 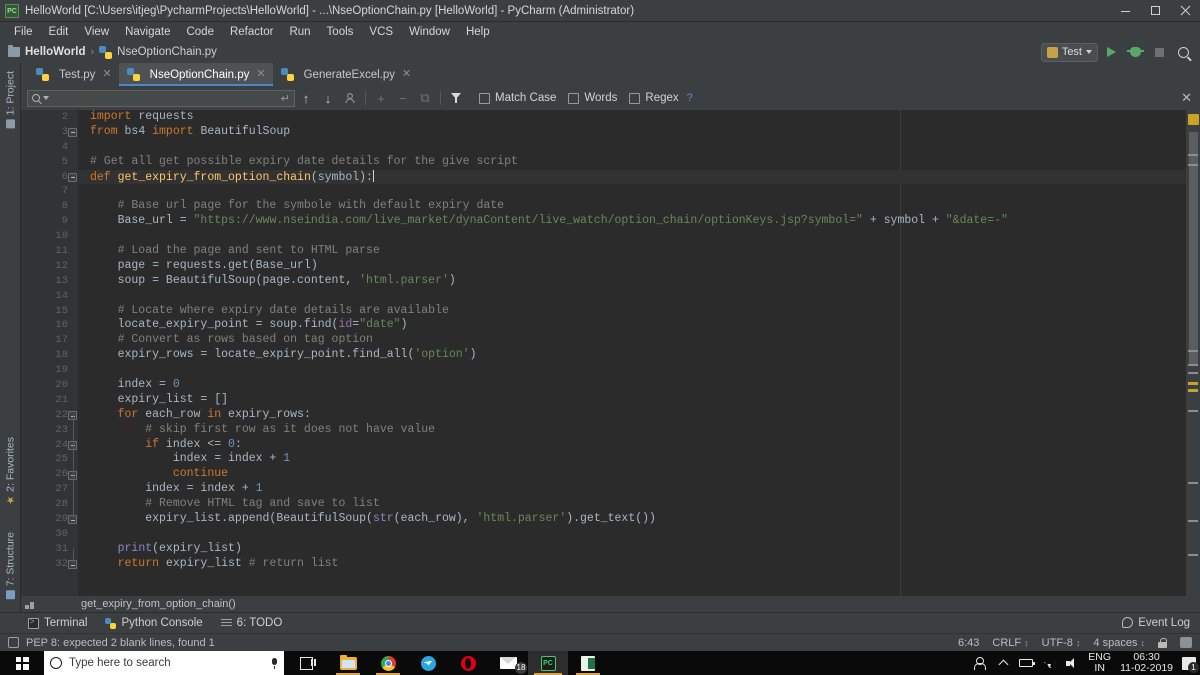 I want to click on taskbar-task-view-button, so click(x=308, y=663).